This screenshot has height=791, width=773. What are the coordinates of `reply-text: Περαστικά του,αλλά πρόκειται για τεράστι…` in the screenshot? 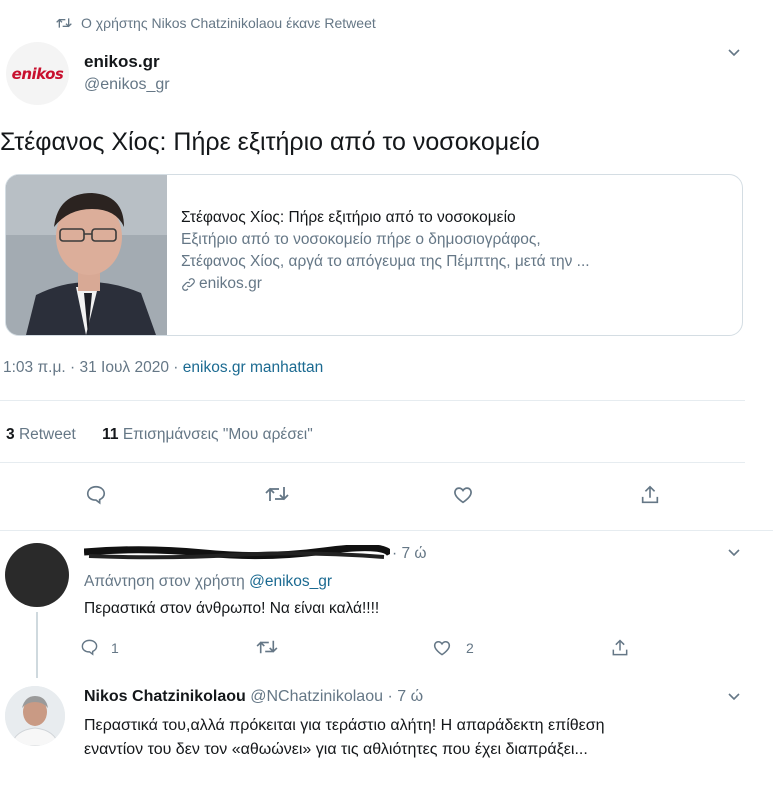 It's located at (344, 738).